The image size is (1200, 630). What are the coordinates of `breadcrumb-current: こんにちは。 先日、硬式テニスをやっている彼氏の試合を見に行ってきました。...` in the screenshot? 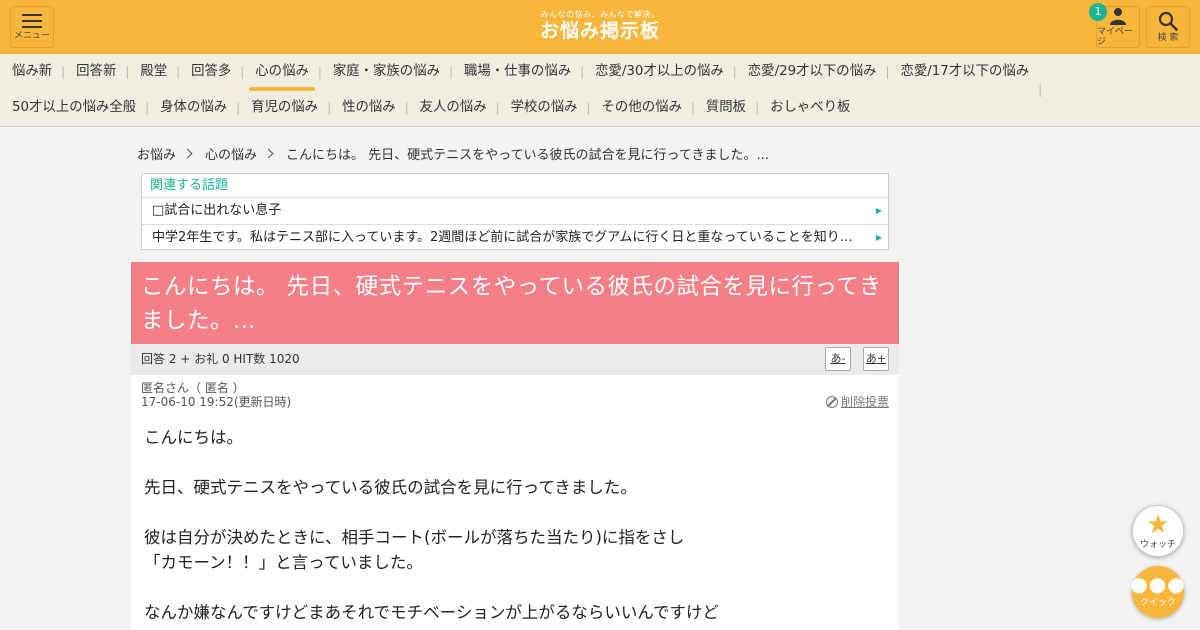 It's located at (527, 155).